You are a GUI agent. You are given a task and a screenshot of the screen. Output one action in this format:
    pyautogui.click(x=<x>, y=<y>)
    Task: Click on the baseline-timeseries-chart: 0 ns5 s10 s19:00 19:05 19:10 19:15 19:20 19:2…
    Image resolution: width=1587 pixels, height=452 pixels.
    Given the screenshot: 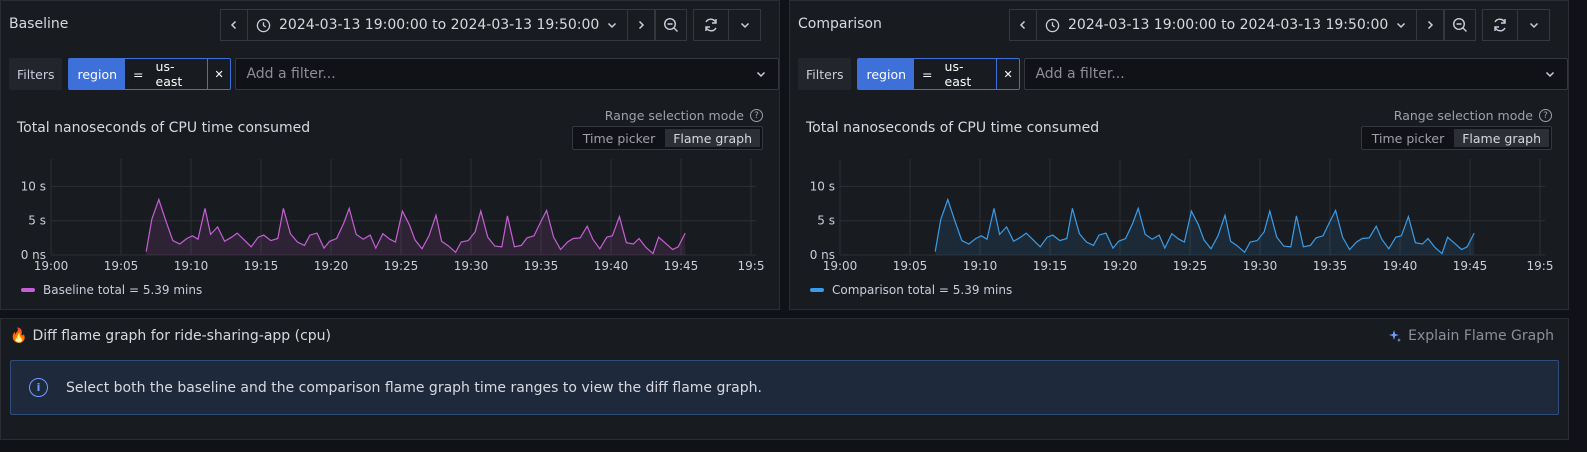 What is the action you would take?
    pyautogui.click(x=390, y=216)
    